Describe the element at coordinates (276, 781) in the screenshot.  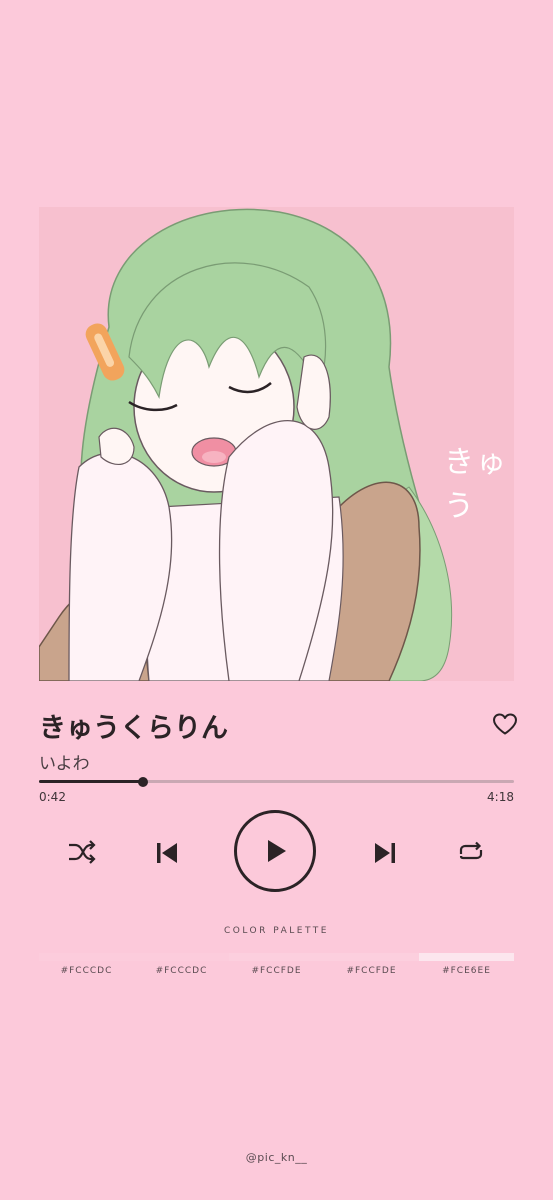
I see `progress-bar` at that location.